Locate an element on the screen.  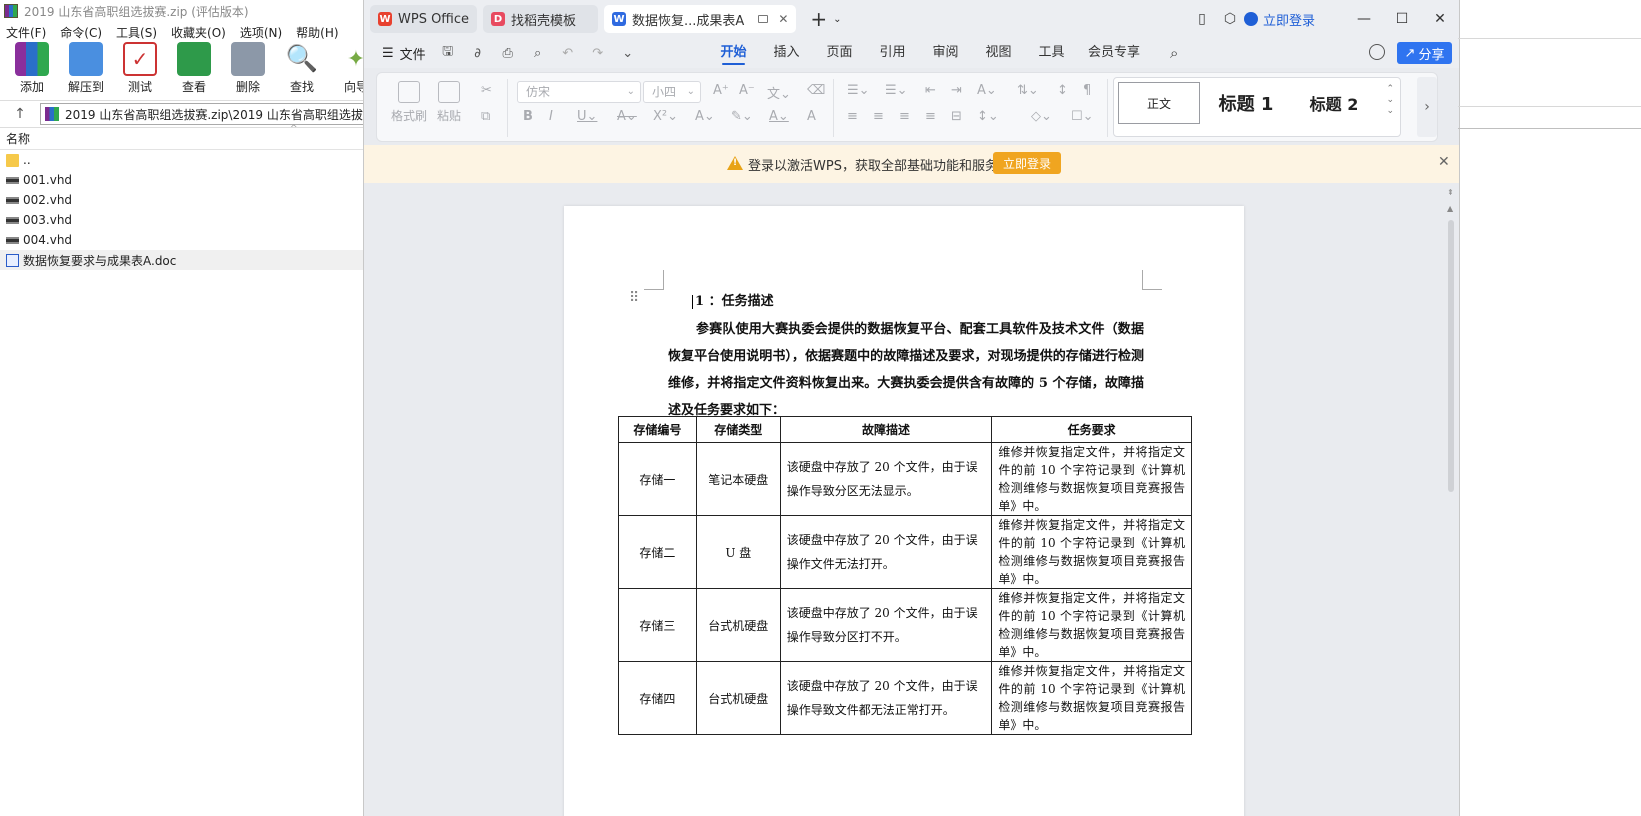
list-item: 002.vhd is located at coordinates (190, 200).